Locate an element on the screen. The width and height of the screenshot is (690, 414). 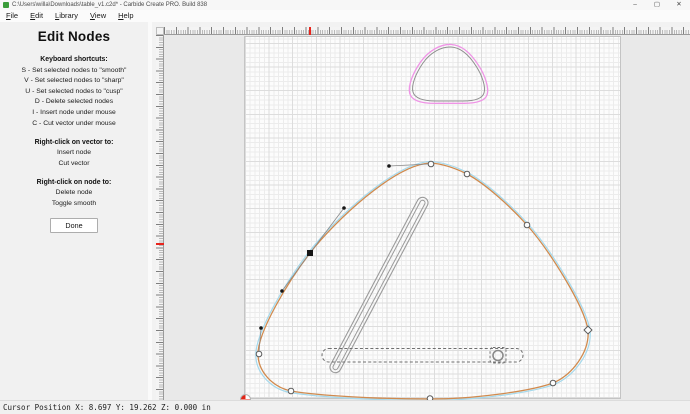
panel-title: Edit Nodes is located at coordinates (74, 36).